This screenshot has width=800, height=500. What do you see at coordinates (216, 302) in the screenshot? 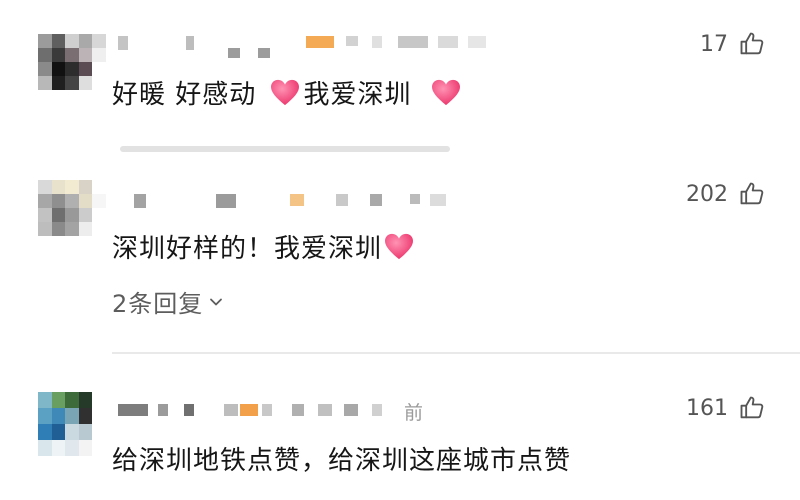
I see `chevron-down-icon` at bounding box center [216, 302].